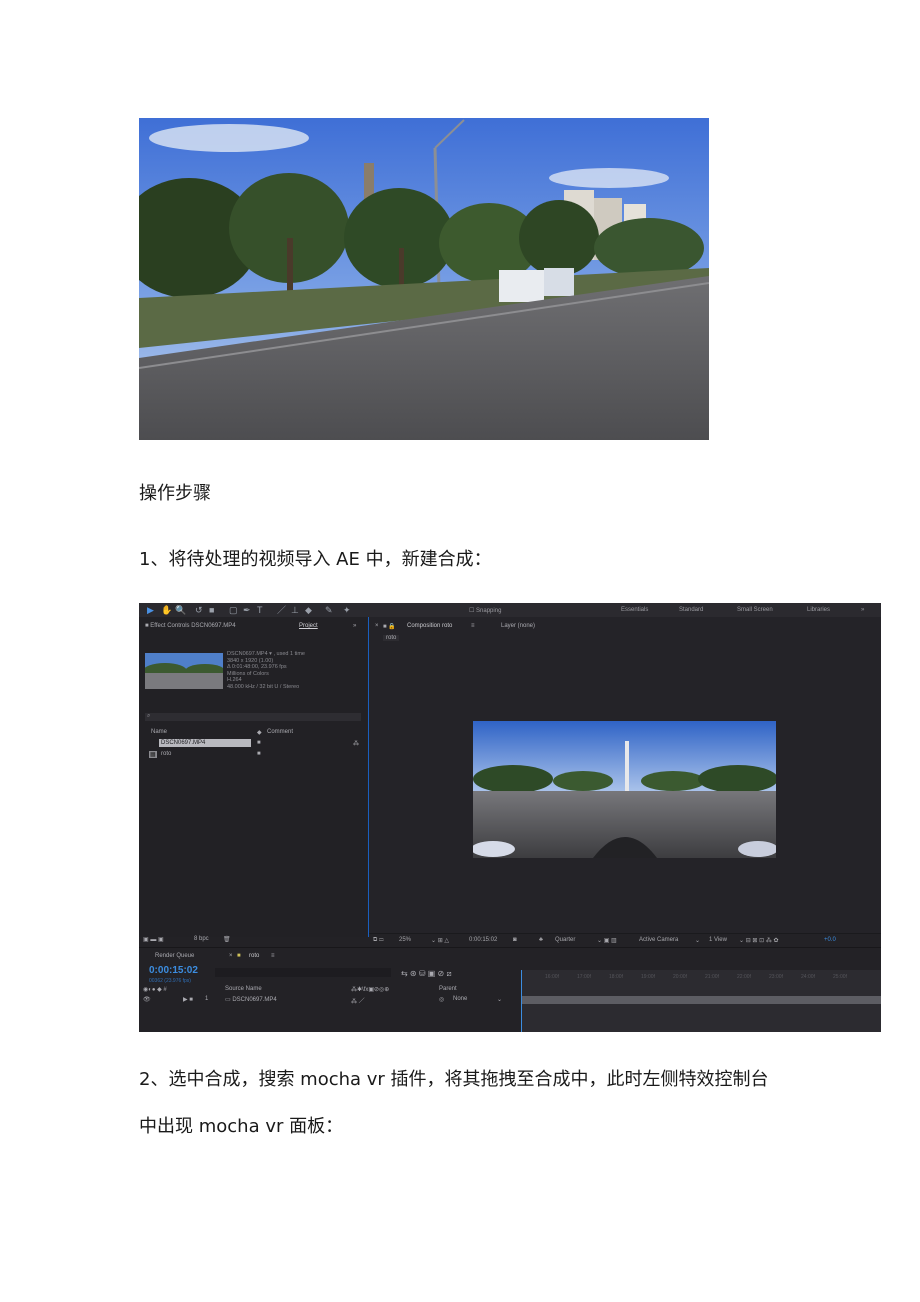  Describe the element at coordinates (541, 940) in the screenshot. I see `color-icon: ♣` at that location.